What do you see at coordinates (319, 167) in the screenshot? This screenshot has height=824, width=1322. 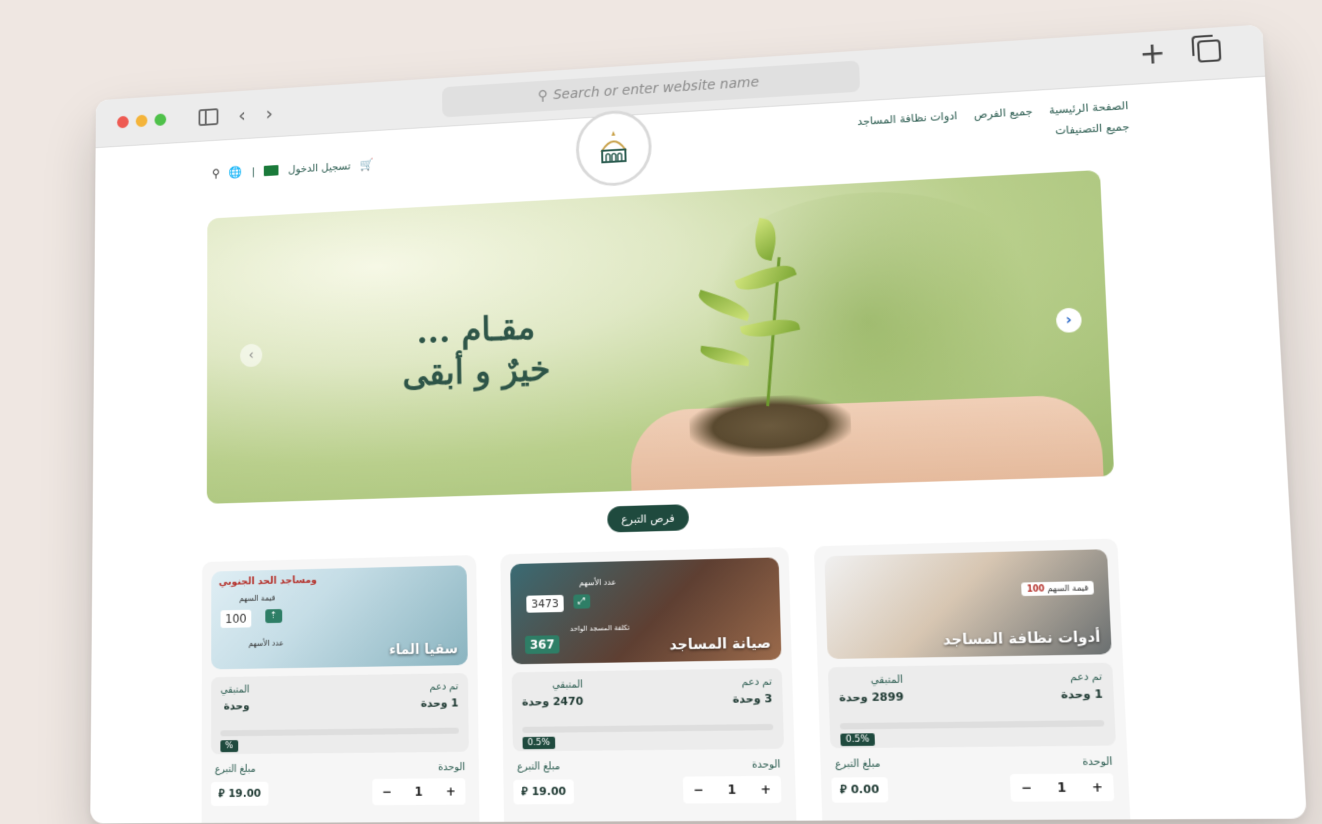 I see `login-link: تسجيل الدخول` at bounding box center [319, 167].